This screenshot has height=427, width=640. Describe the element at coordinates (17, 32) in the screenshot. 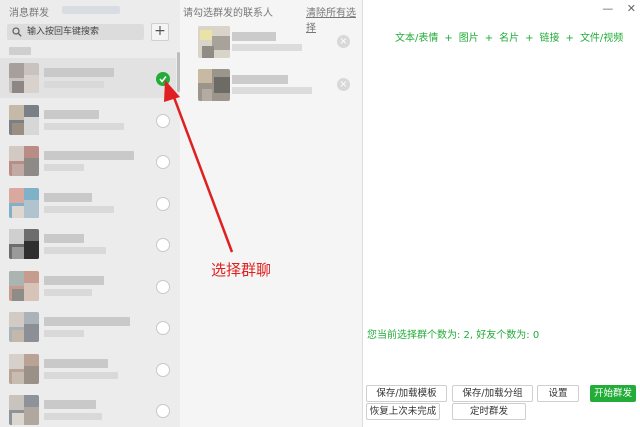

I see `search-icon` at that location.